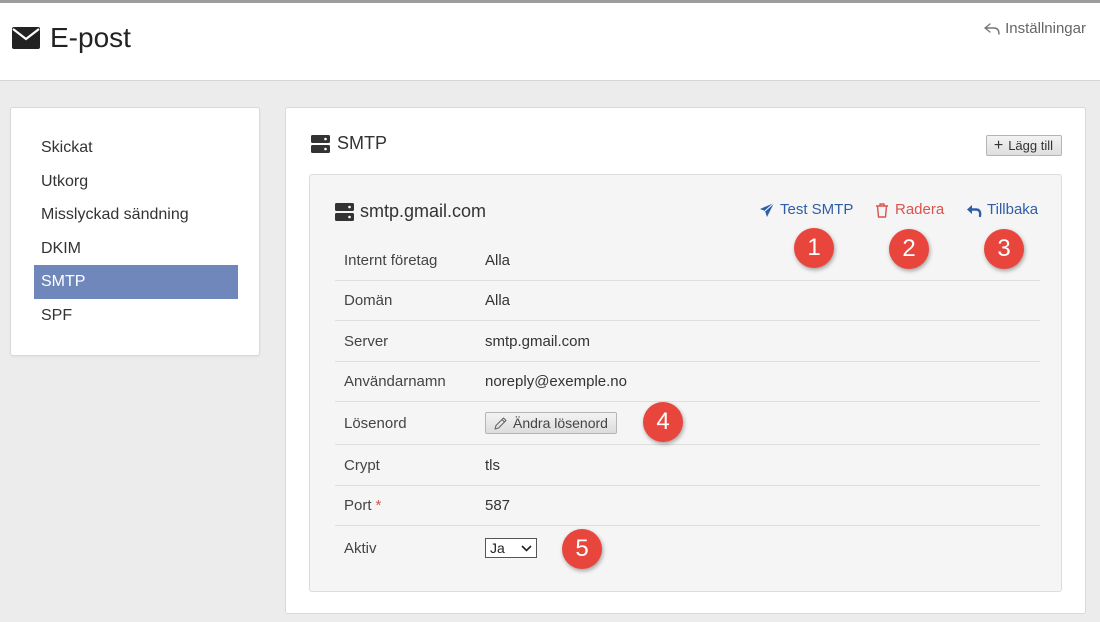 This screenshot has height=622, width=1100. I want to click on panel-title: SMTP, so click(349, 143).